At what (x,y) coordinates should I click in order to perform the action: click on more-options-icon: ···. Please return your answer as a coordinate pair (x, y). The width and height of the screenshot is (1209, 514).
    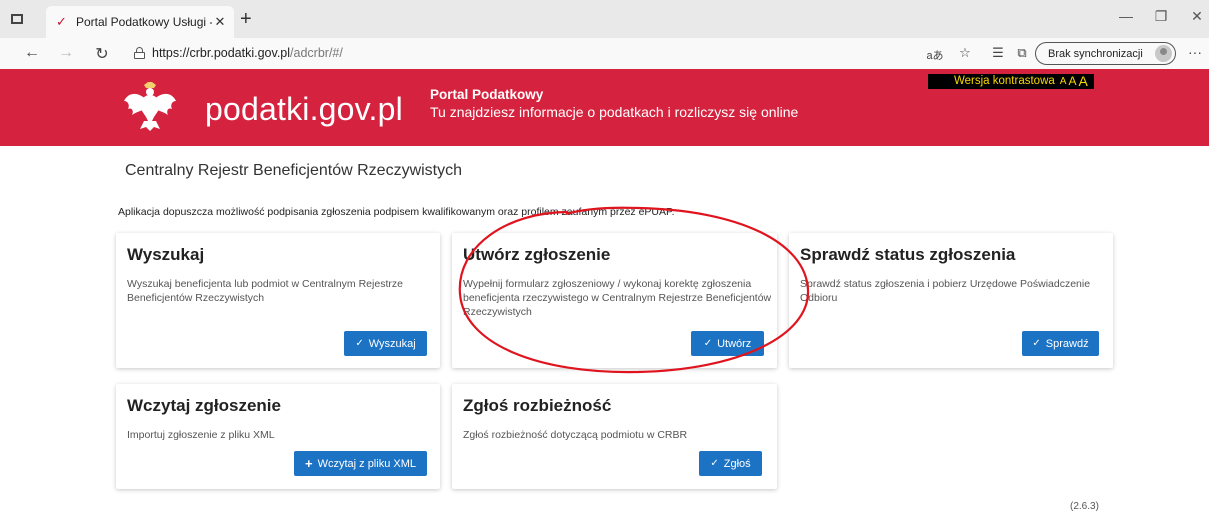
    Looking at the image, I should click on (1195, 52).